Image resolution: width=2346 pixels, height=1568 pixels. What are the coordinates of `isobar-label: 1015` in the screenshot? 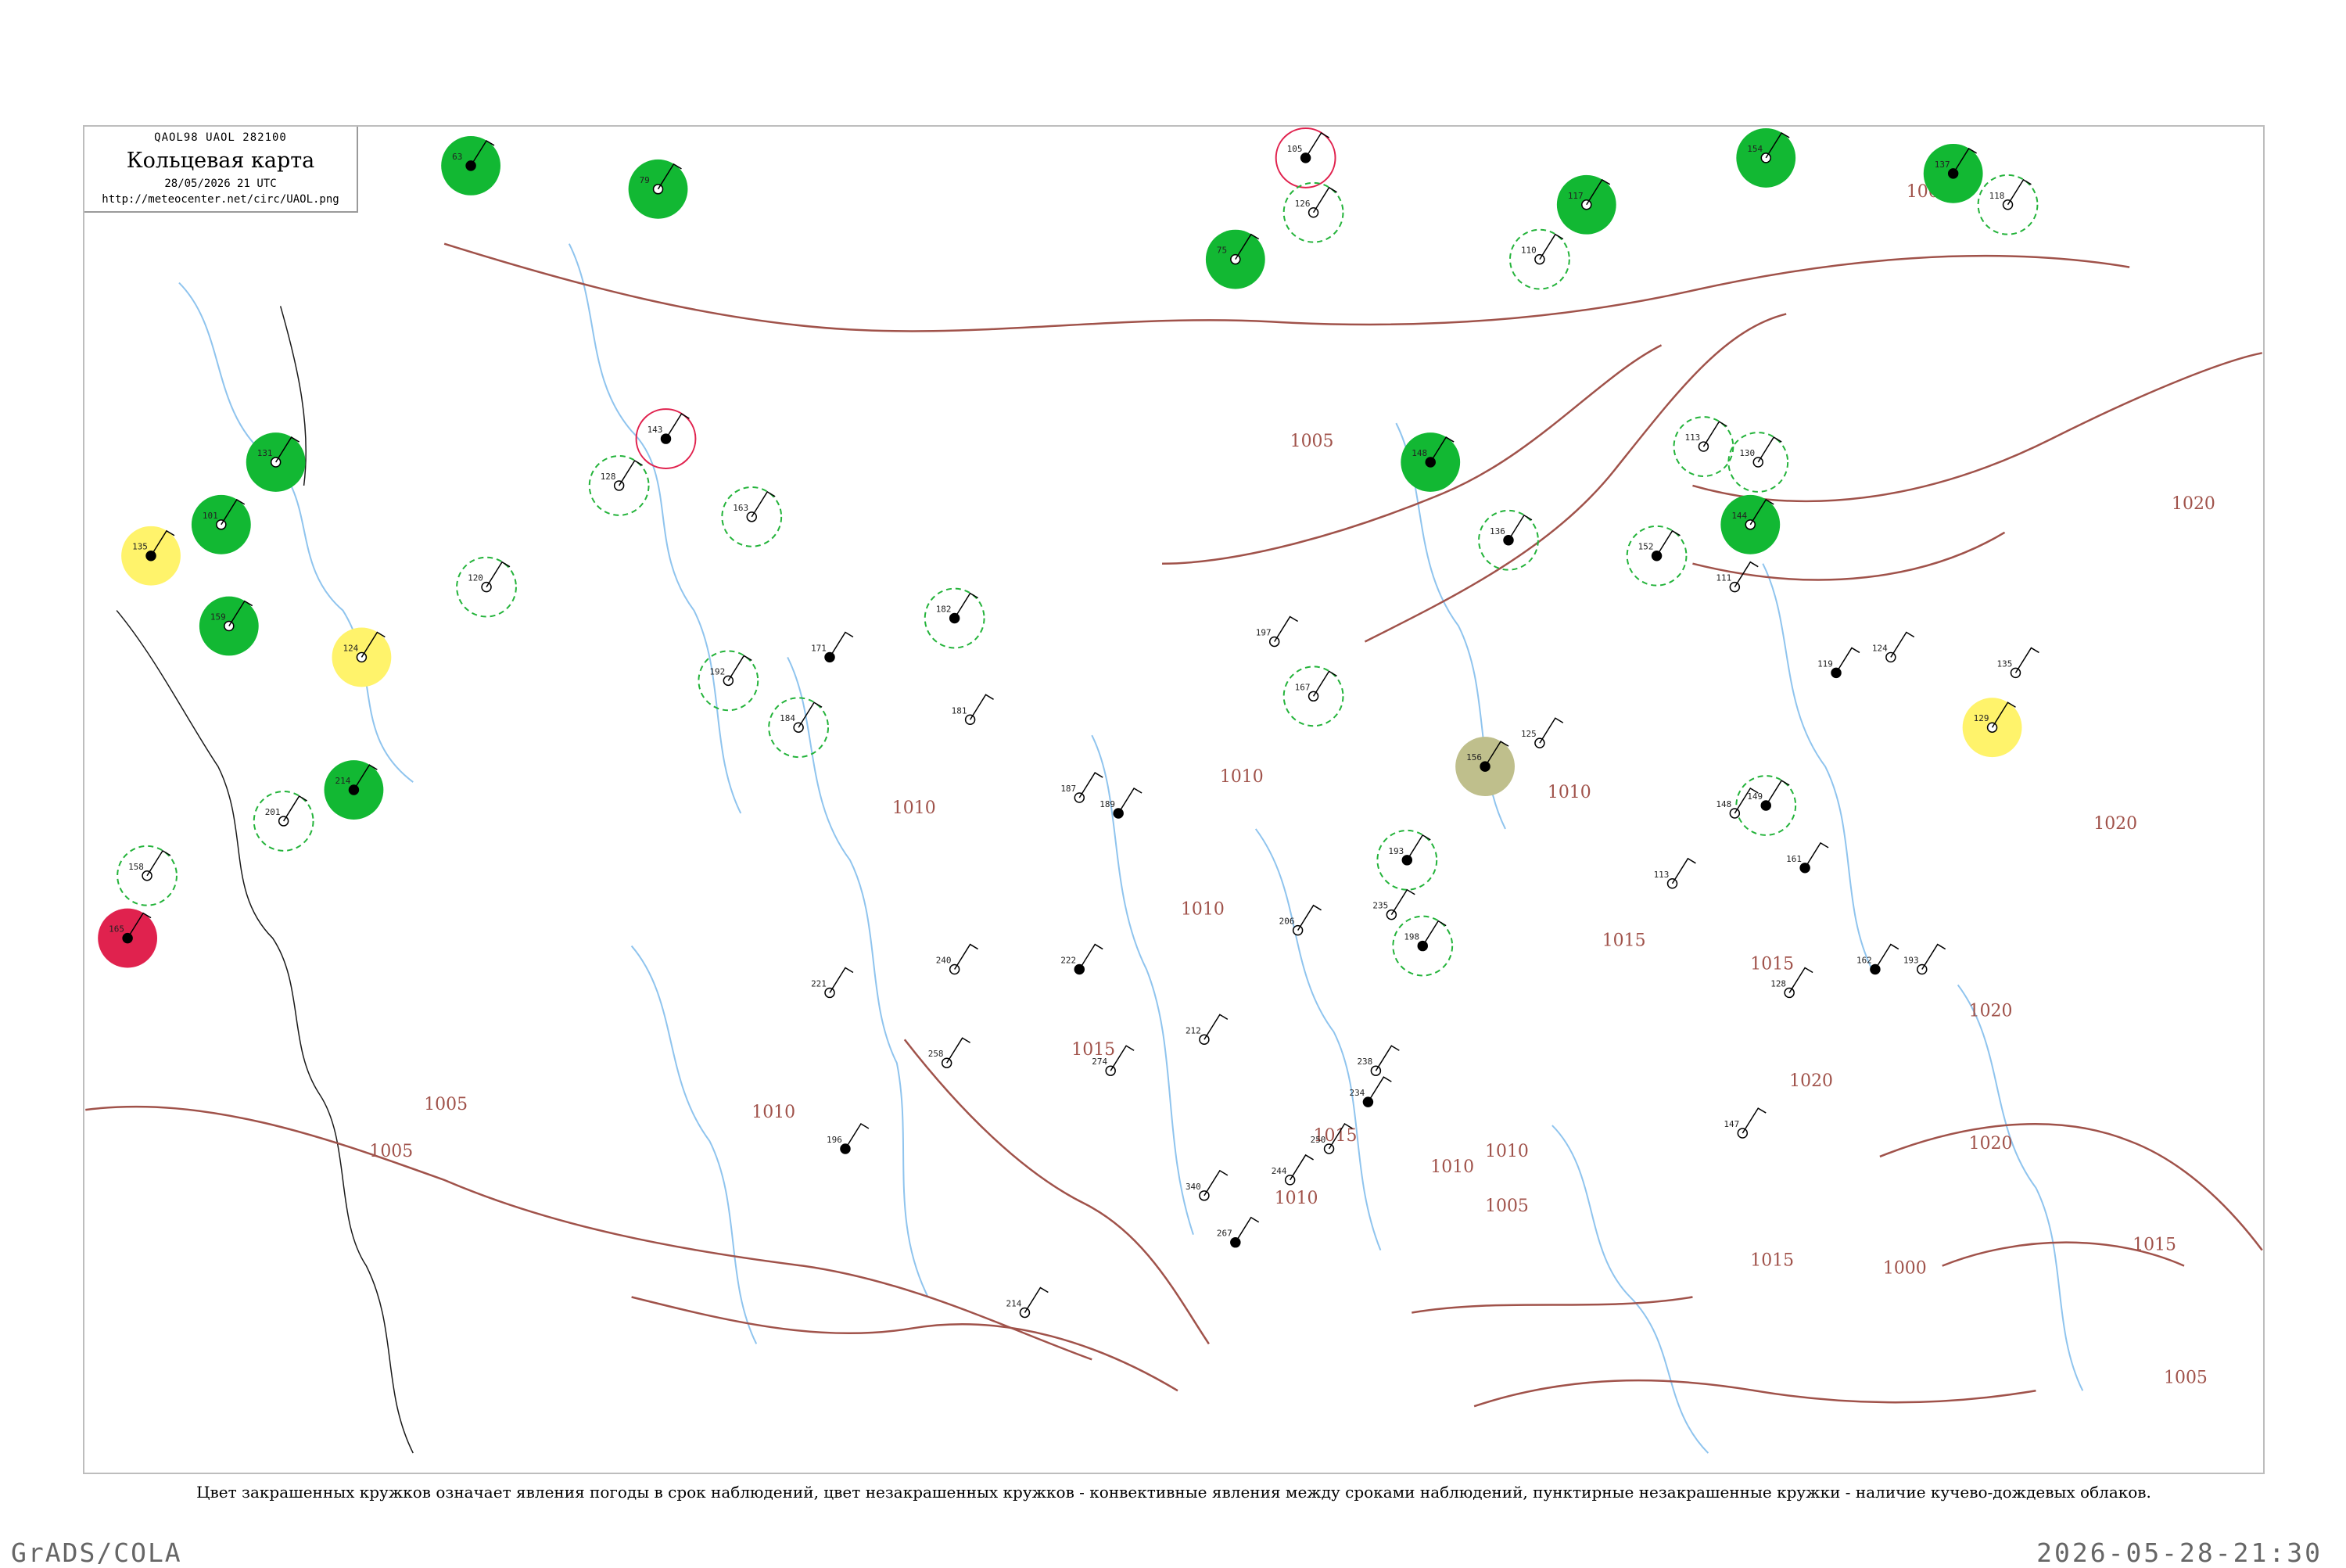 It's located at (1624, 941).